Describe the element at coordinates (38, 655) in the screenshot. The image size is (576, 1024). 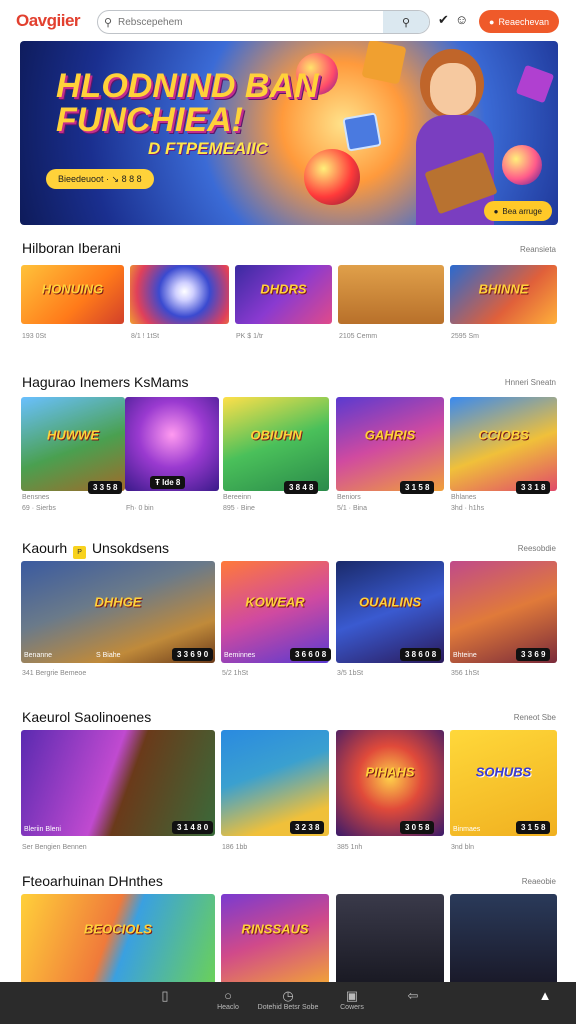
I see `card-label: Benanne` at that location.